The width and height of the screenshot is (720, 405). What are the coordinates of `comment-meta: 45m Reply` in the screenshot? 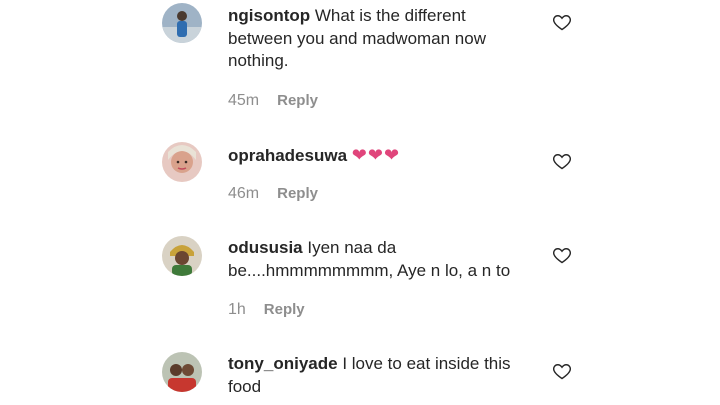 It's located at (273, 101).